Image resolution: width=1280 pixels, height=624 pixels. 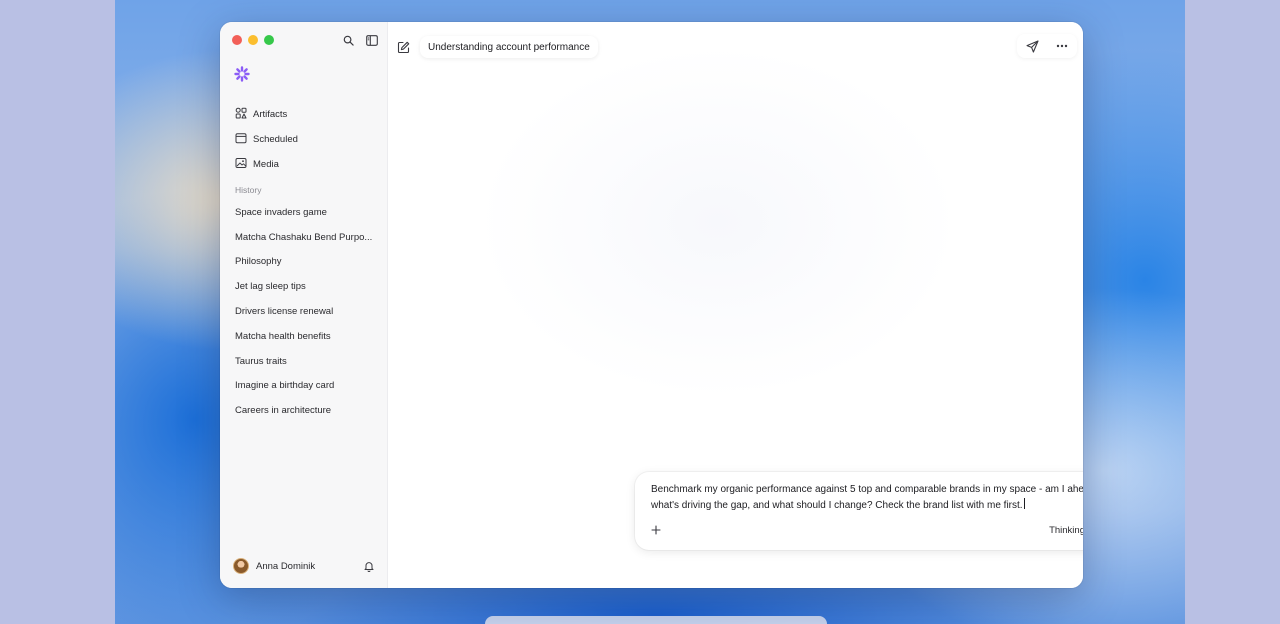 What do you see at coordinates (241, 115) in the screenshot?
I see `artifacts-icon` at bounding box center [241, 115].